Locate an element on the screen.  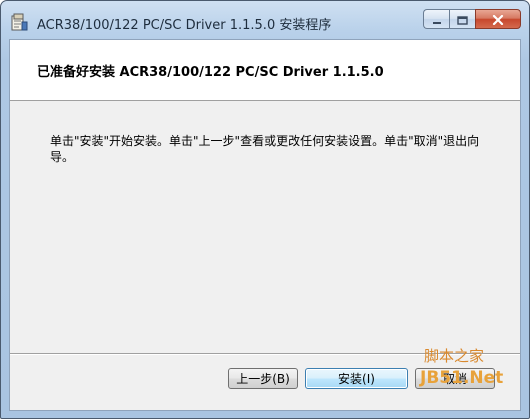
maximize-button is located at coordinates (462, 19).